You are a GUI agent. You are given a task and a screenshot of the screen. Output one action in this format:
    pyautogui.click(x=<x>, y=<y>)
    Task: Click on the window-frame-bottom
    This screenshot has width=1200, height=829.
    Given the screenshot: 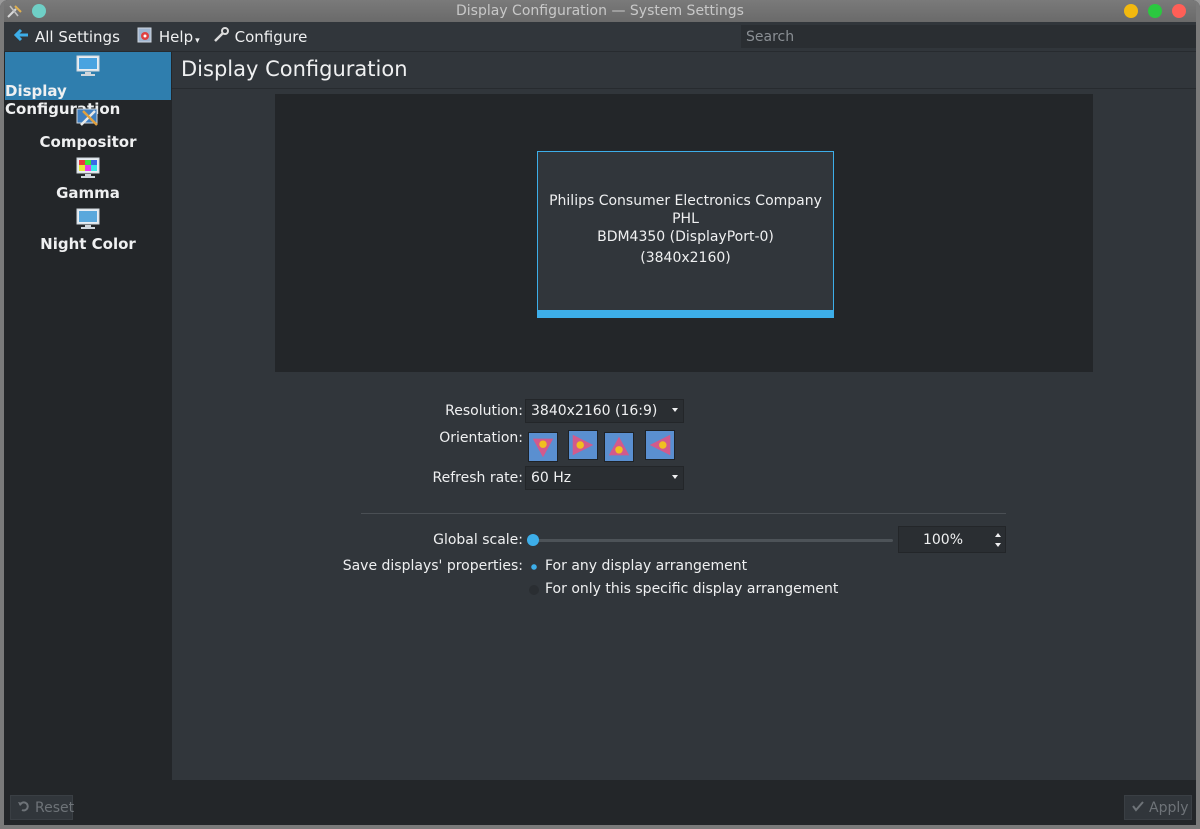 What is the action you would take?
    pyautogui.click(x=600, y=827)
    